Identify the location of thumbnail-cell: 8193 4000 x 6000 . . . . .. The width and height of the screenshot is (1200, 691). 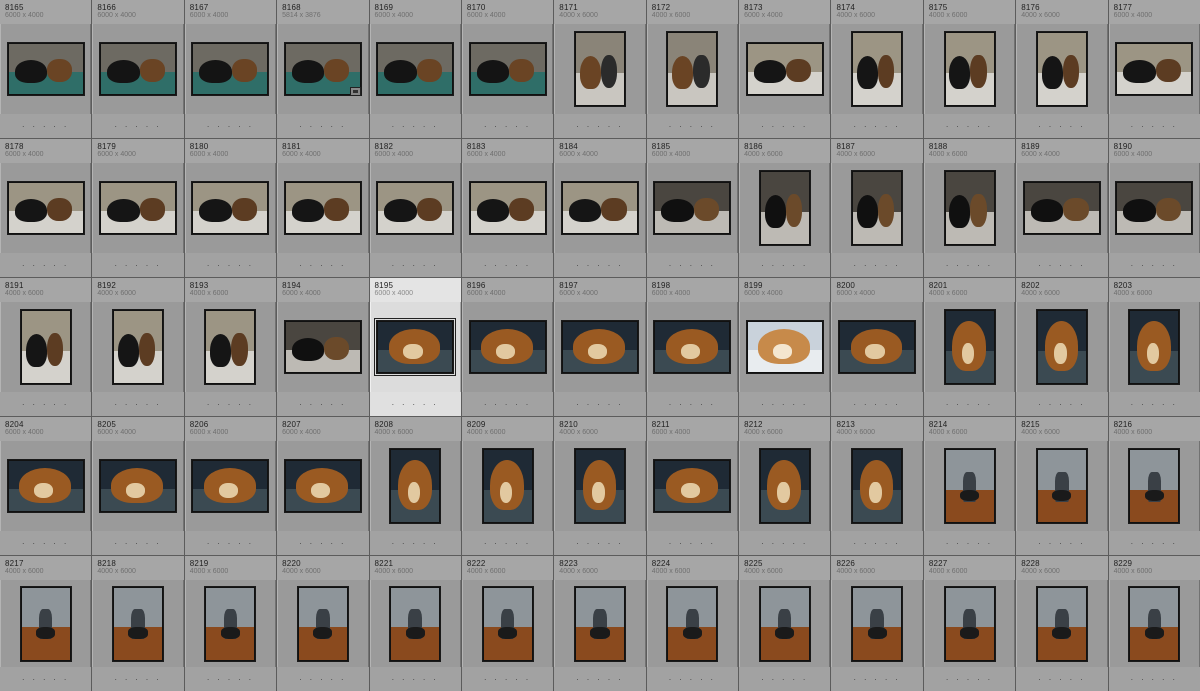
(230, 347).